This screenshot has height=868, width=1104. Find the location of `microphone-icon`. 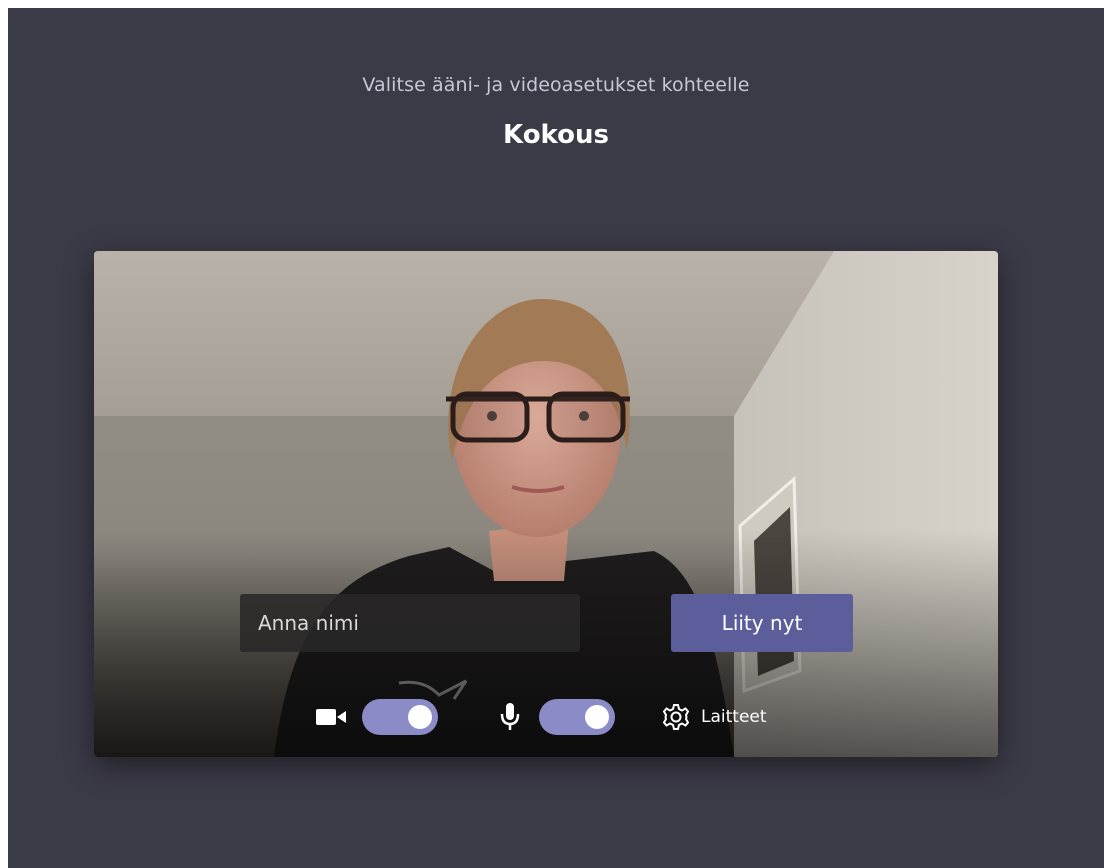

microphone-icon is located at coordinates (510, 717).